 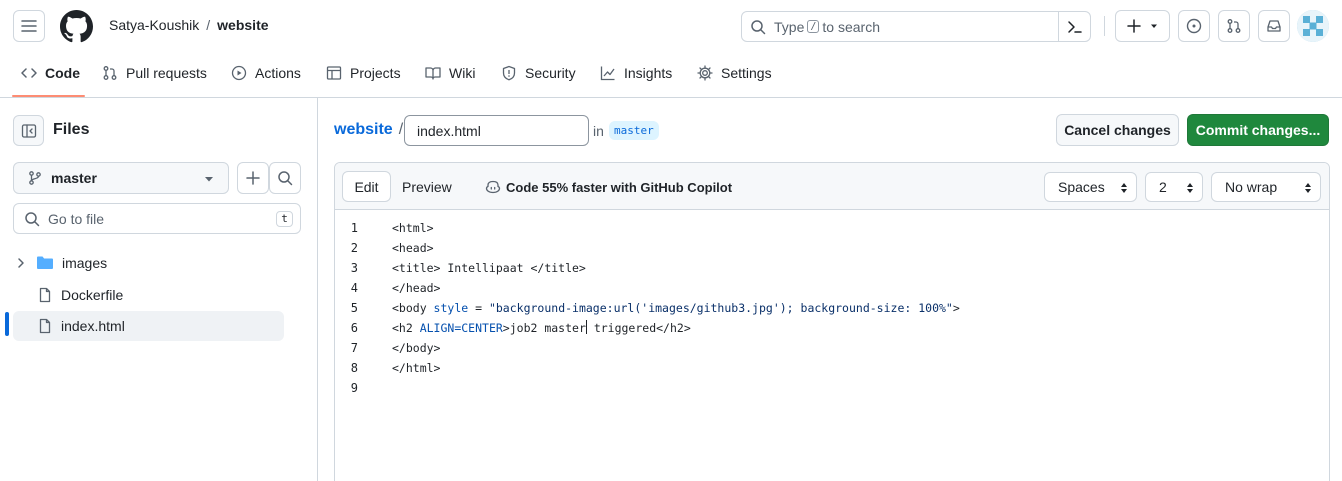 What do you see at coordinates (544, 328) in the screenshot?
I see `token-text: >job2 master` at bounding box center [544, 328].